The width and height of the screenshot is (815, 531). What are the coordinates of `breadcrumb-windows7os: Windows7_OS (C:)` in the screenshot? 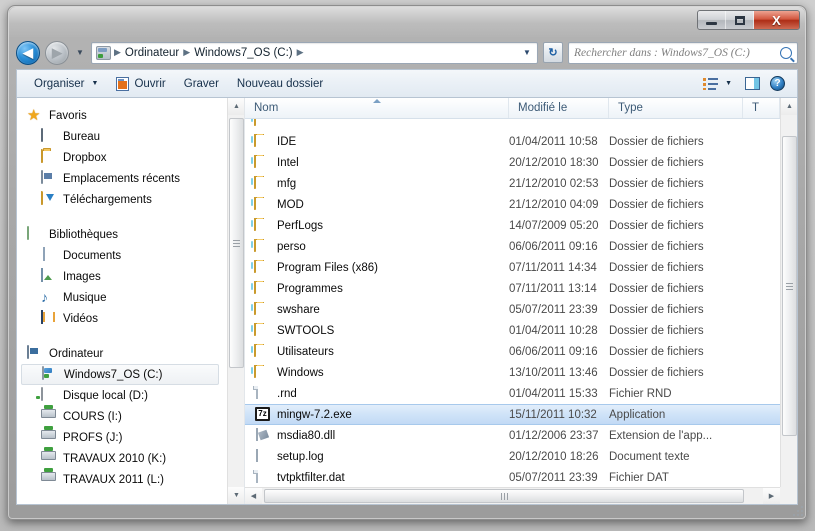 It's located at (243, 53).